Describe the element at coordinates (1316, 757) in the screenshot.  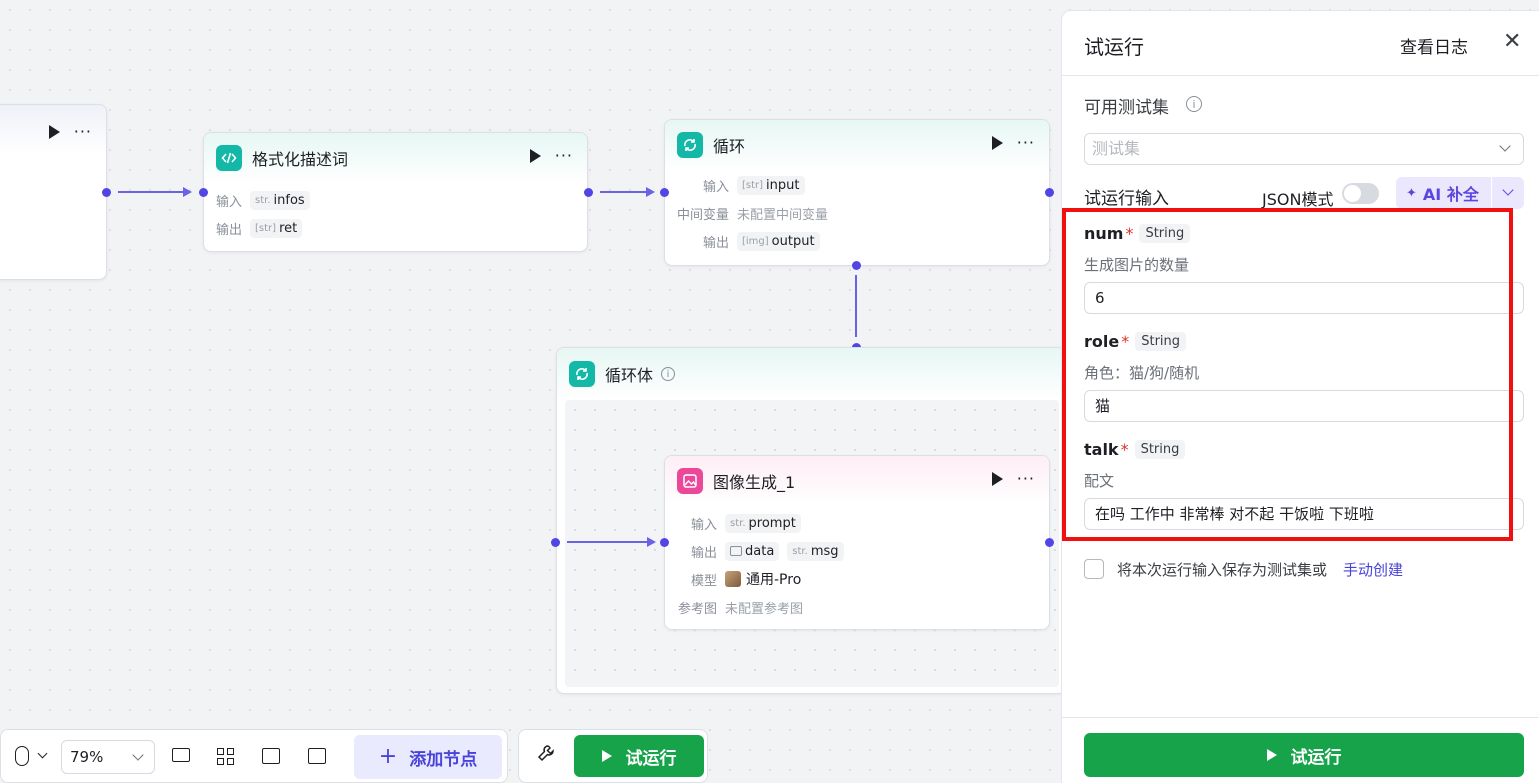
I see `run-button-label: 试运行` at that location.